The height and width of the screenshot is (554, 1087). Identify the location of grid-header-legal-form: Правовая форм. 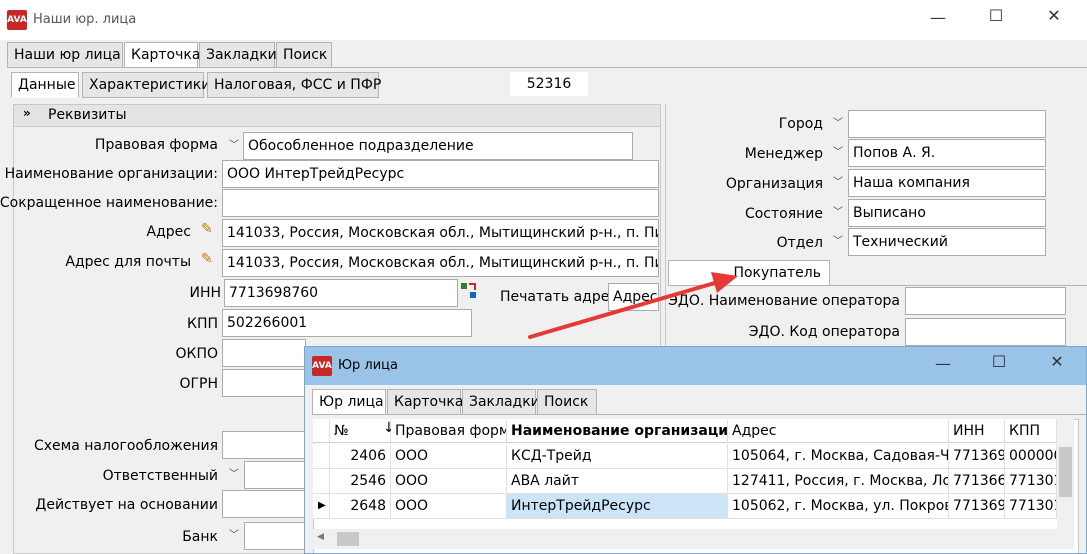
(449, 431).